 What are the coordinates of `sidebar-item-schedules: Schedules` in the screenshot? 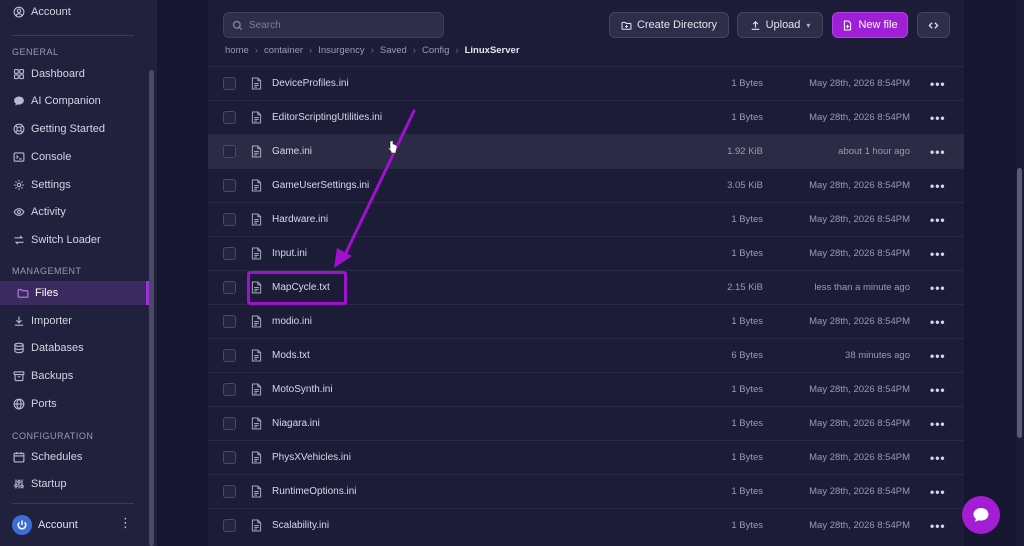 It's located at (47, 457).